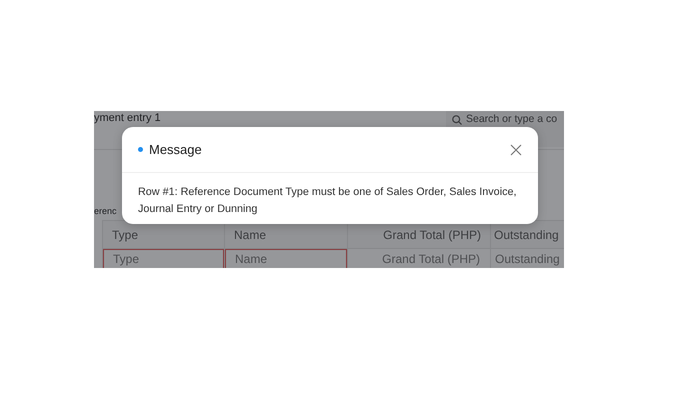  I want to click on close-button, so click(516, 150).